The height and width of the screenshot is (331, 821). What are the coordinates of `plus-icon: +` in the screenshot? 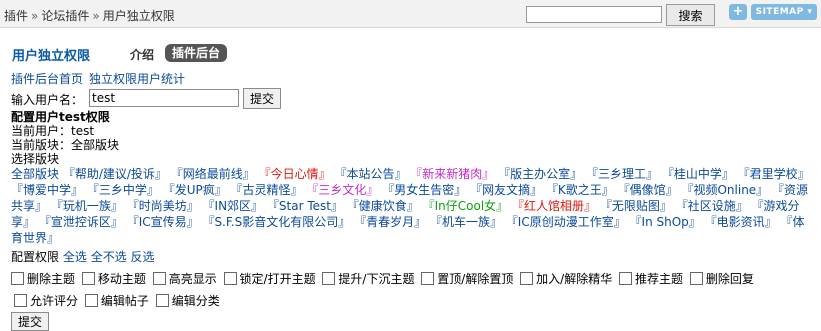 It's located at (738, 12).